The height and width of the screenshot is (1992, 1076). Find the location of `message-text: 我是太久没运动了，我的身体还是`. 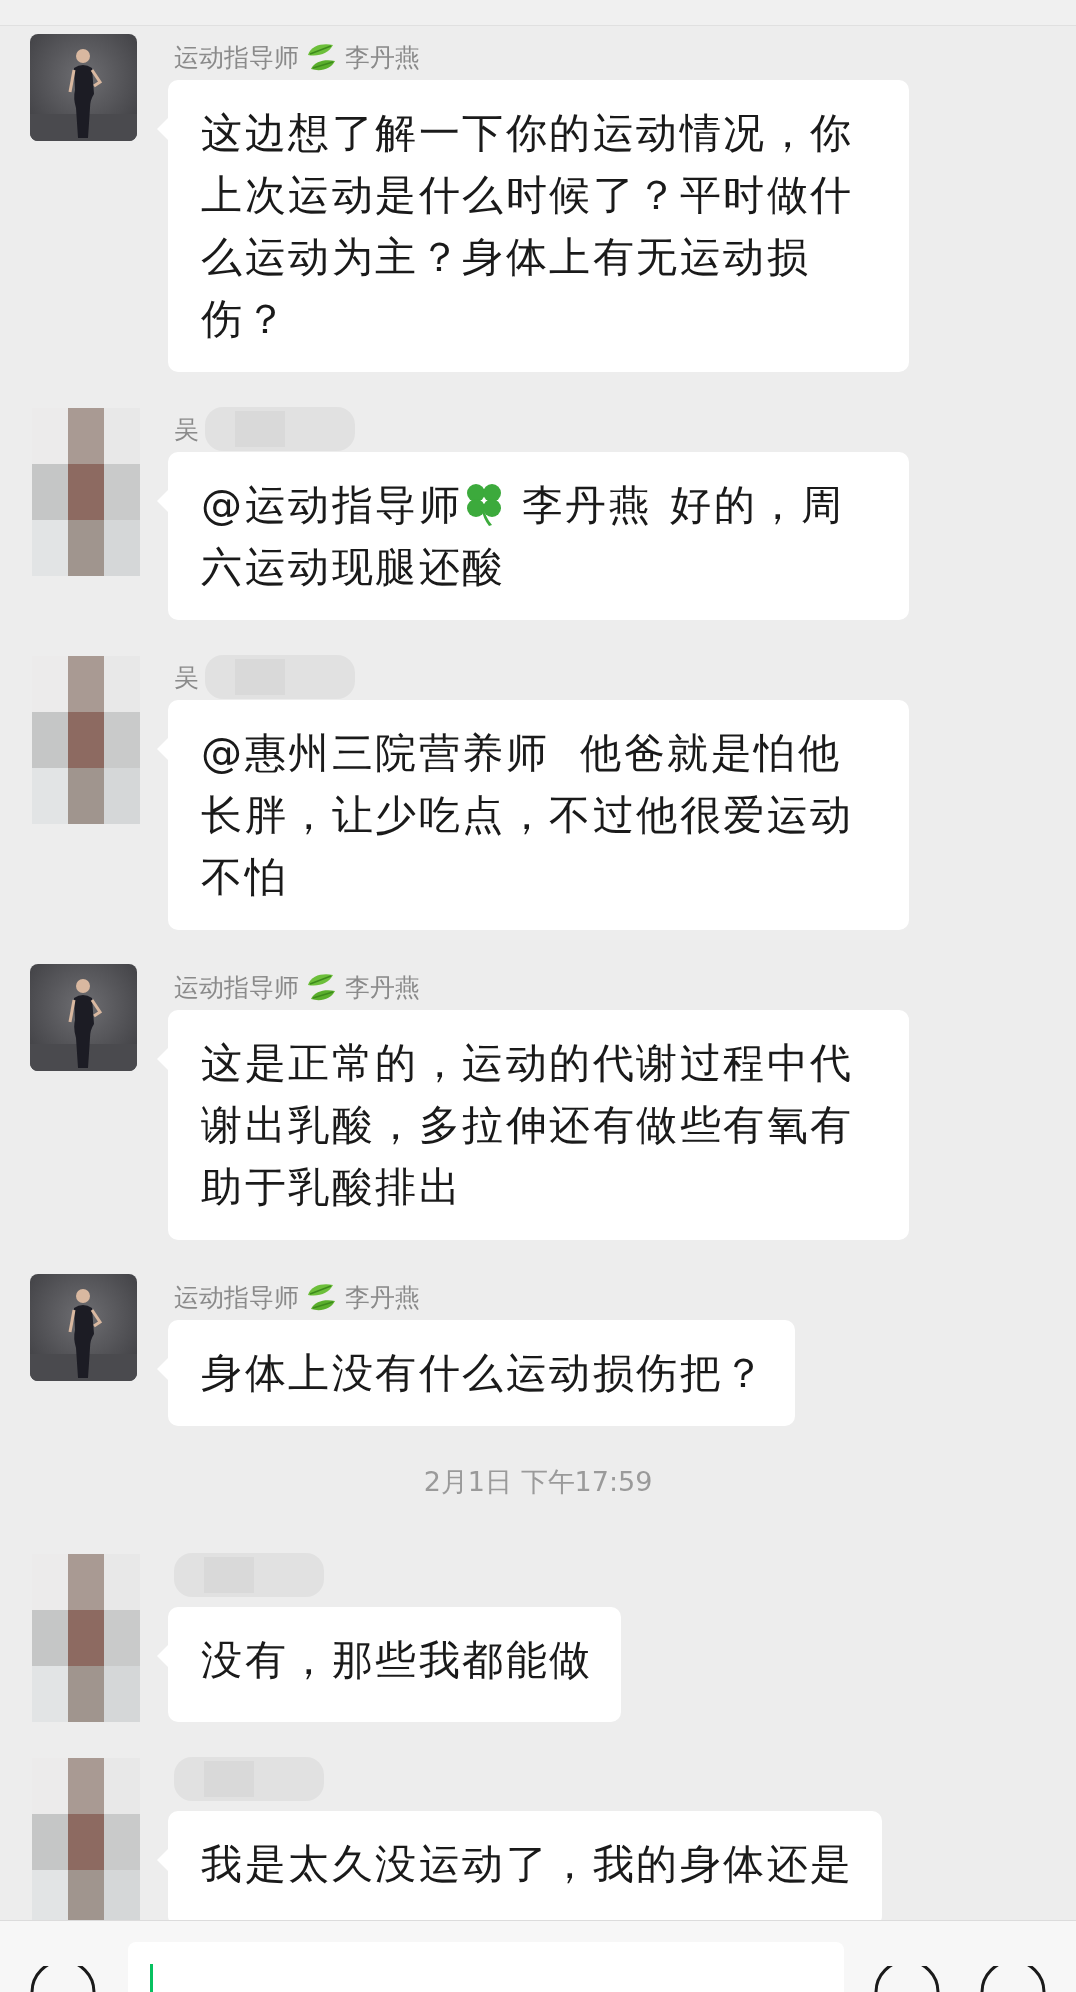

message-text: 我是太久没运动了，我的身体还是 is located at coordinates (527, 1864).